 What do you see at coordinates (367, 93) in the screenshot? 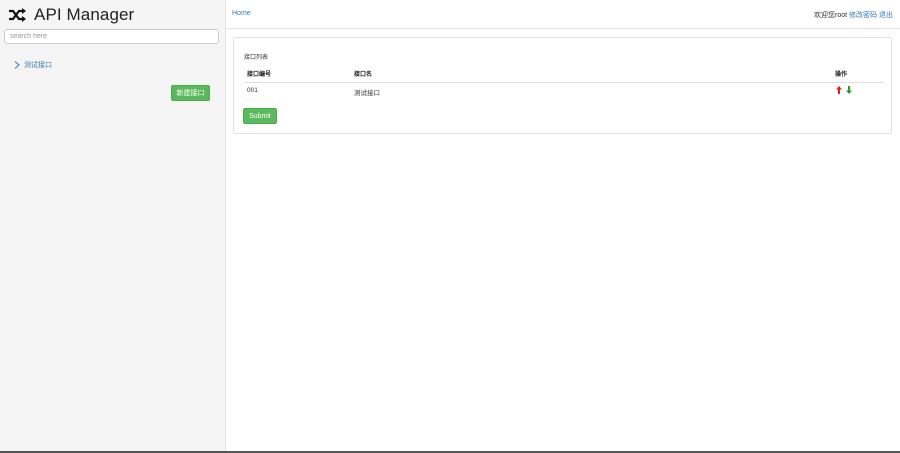
I see `cell-name: 测试接口` at bounding box center [367, 93].